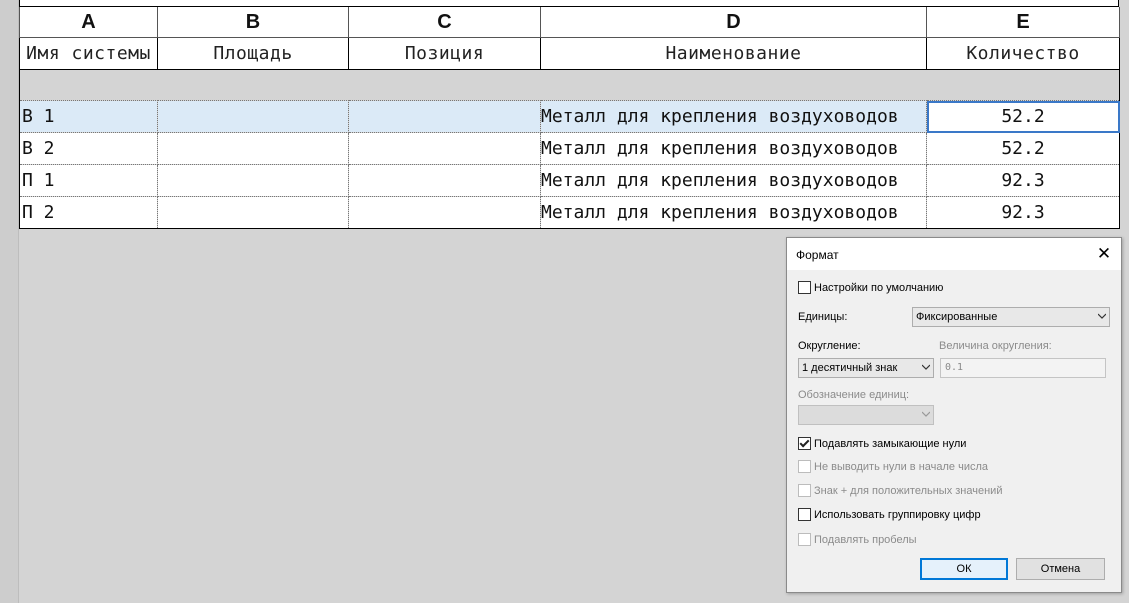 Image resolution: width=1129 pixels, height=603 pixels. I want to click on suppress-trailing-zeros-checkbox: Подавлять замыкающие нули, so click(882, 443).